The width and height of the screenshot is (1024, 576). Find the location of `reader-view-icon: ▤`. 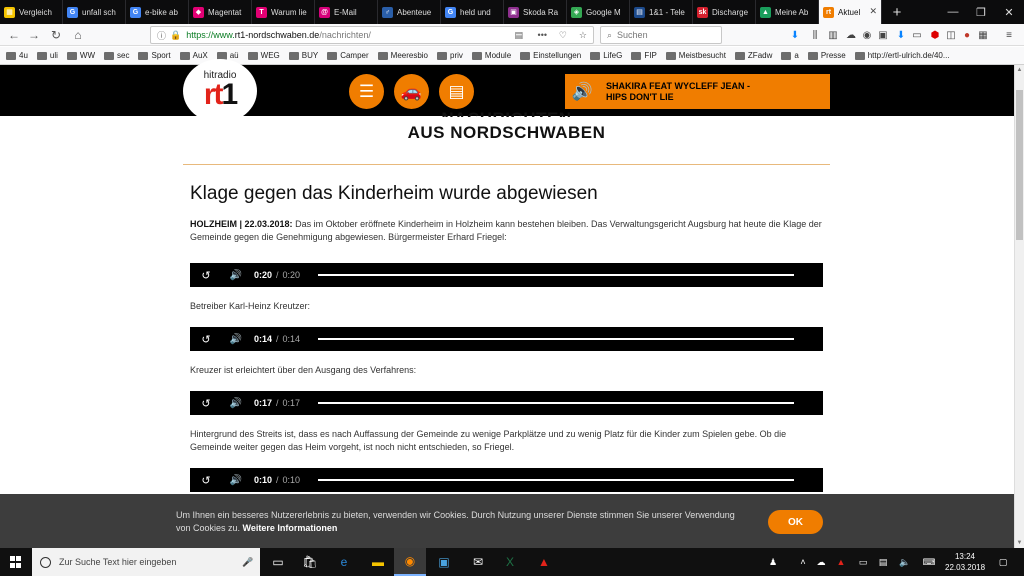

reader-view-icon: ▤ is located at coordinates (518, 35).